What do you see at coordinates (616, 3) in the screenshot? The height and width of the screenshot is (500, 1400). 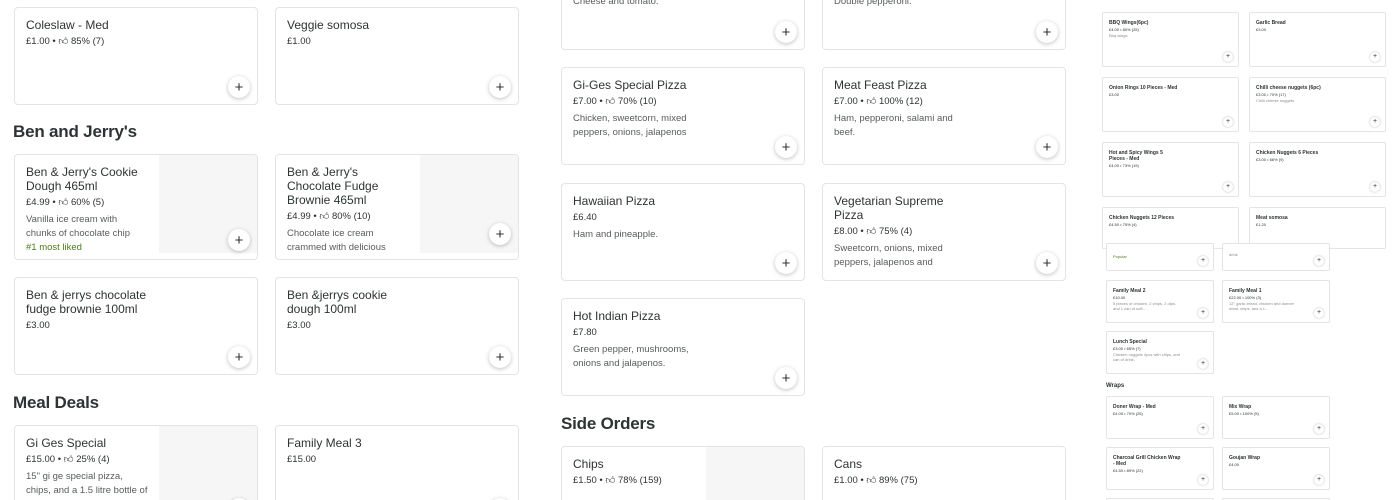 I see `item-description: Cheese and tomato.` at bounding box center [616, 3].